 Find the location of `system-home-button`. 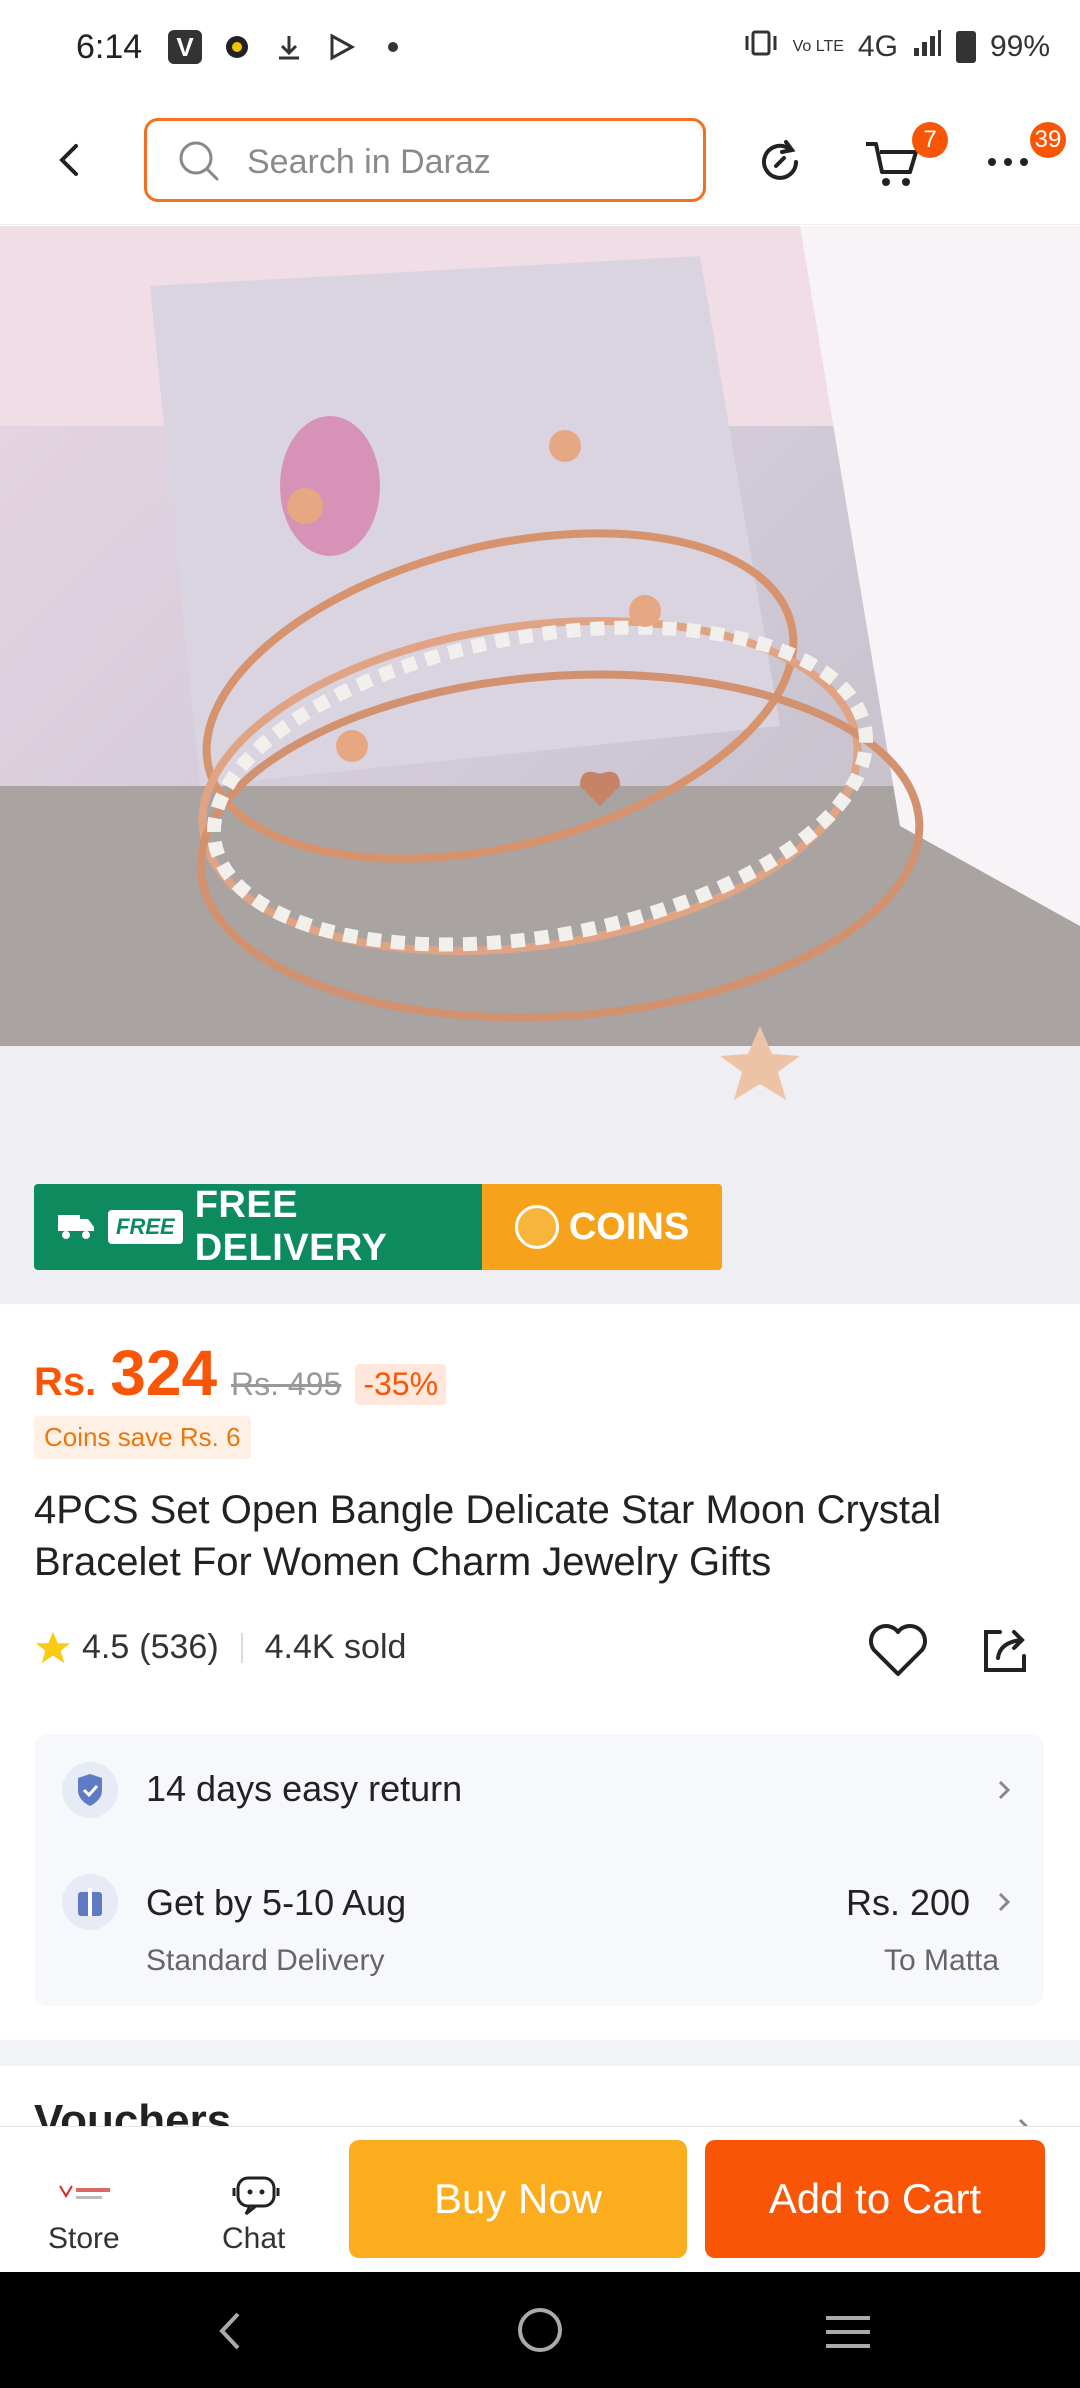

system-home-button is located at coordinates (540, 2330).